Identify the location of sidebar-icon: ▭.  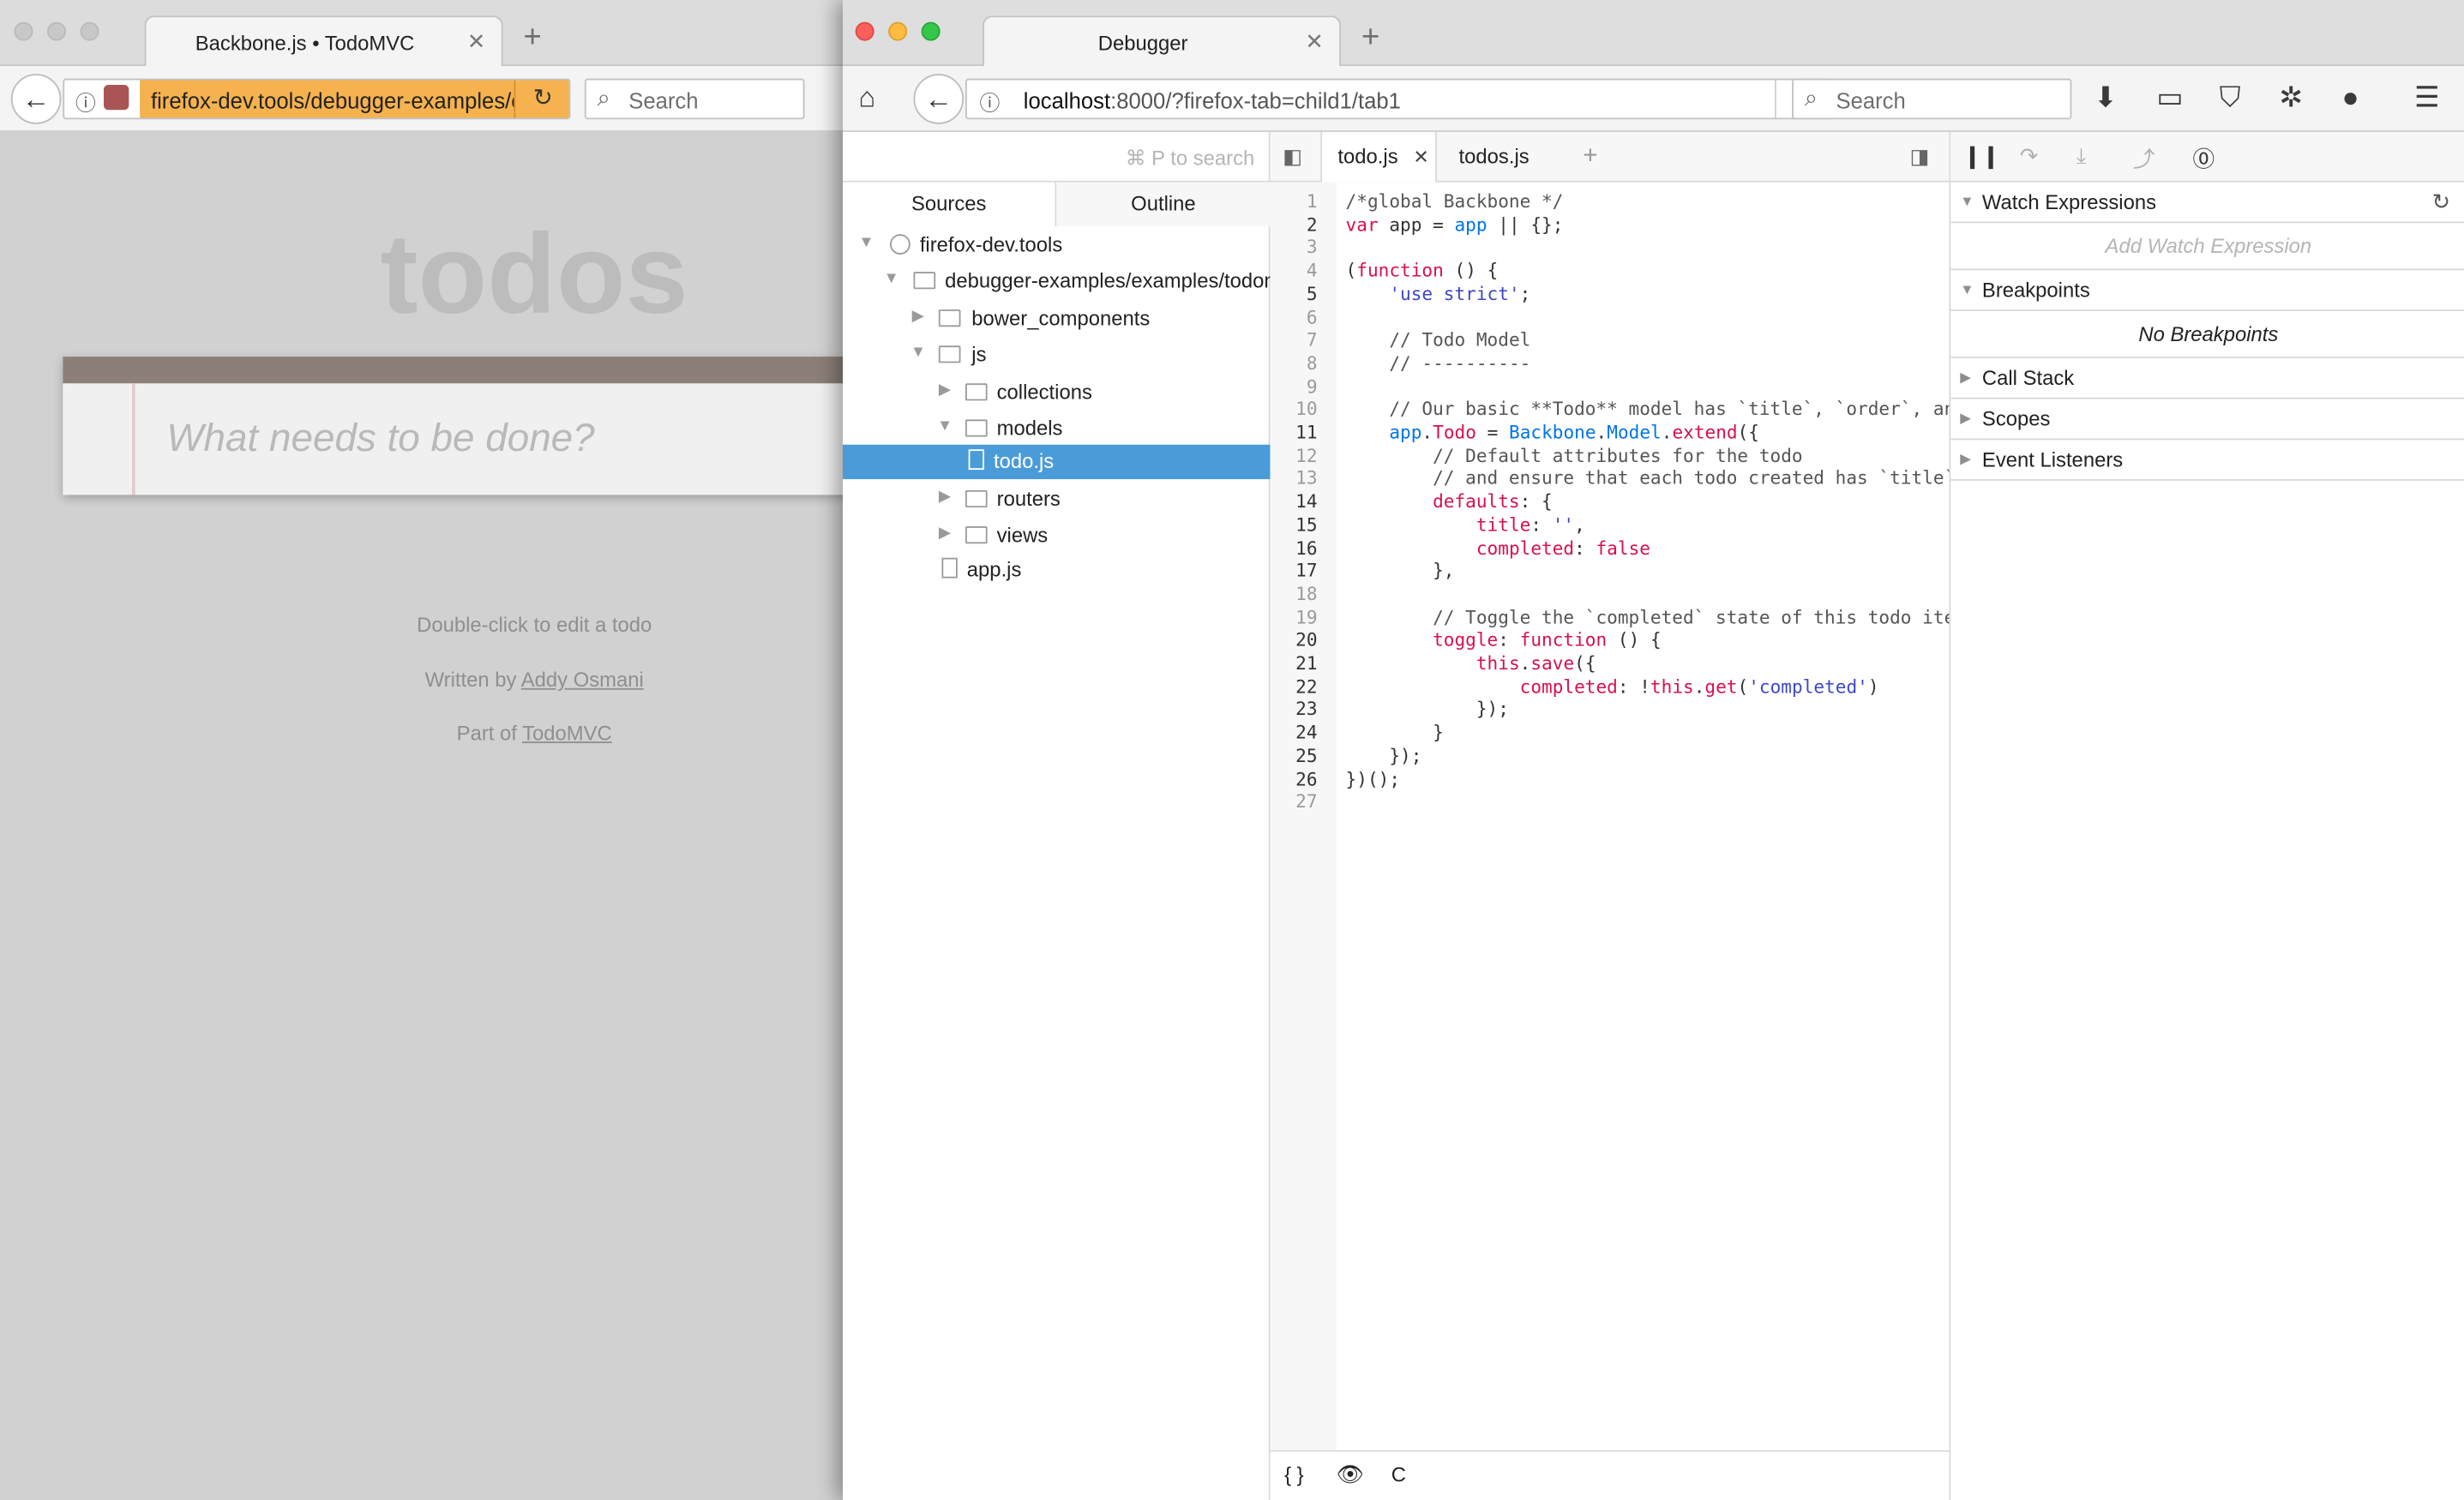
(2169, 97).